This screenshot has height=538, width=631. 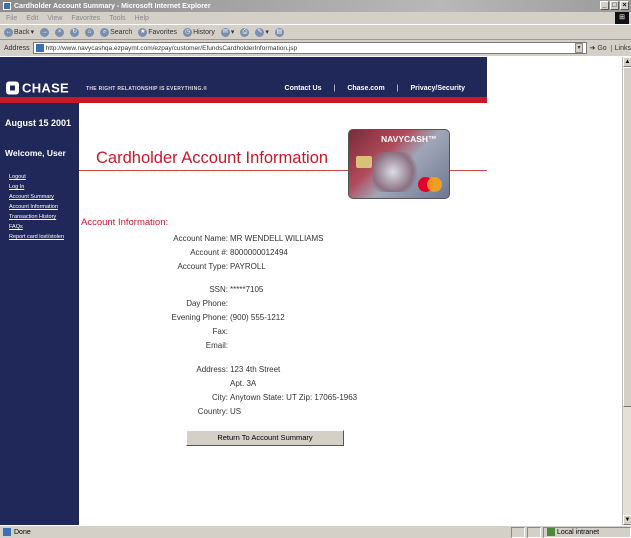 I want to click on evening-phone-row: Evening Phone: (900) 555-1212, so click(x=228, y=317).